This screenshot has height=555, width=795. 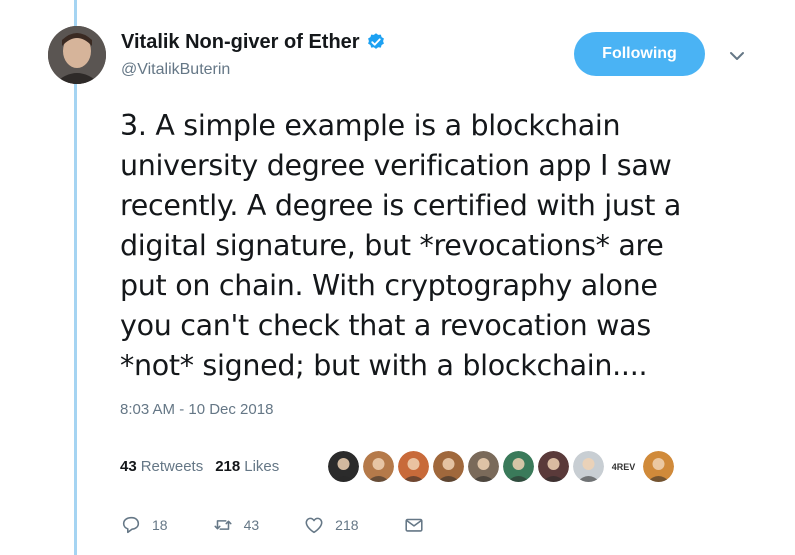 I want to click on like-count: 218, so click(x=347, y=525).